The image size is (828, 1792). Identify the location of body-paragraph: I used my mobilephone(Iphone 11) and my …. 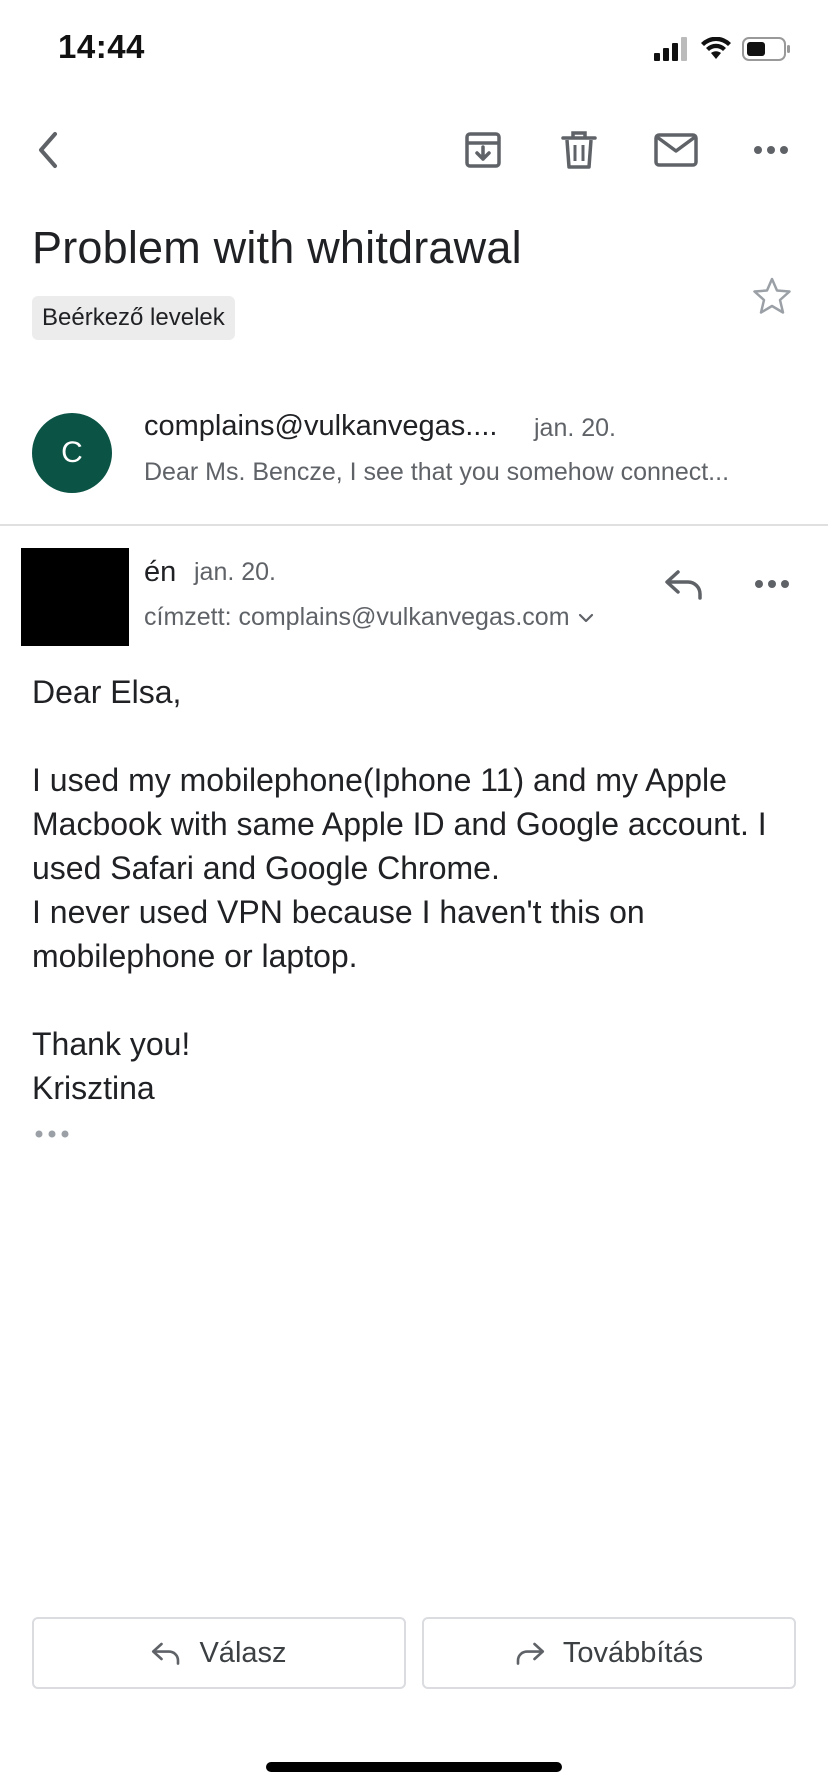
(399, 824).